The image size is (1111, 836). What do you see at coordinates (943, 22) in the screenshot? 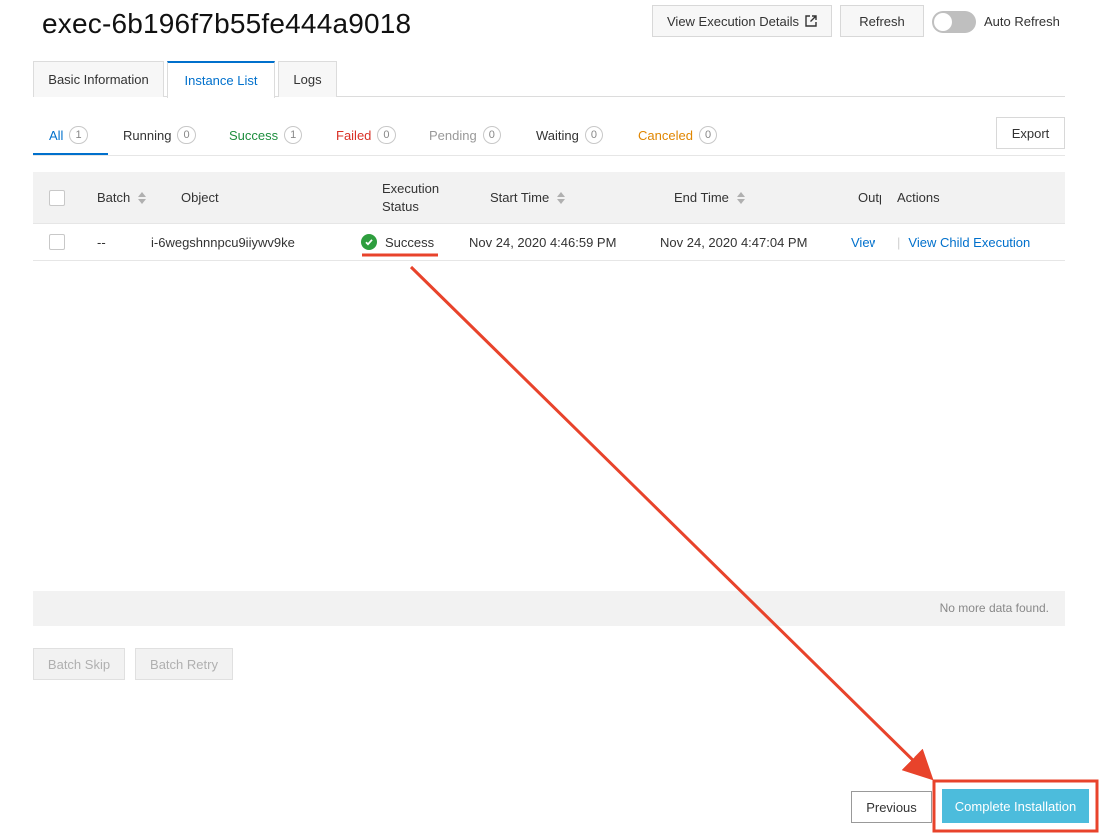
I see `toggle-knob` at bounding box center [943, 22].